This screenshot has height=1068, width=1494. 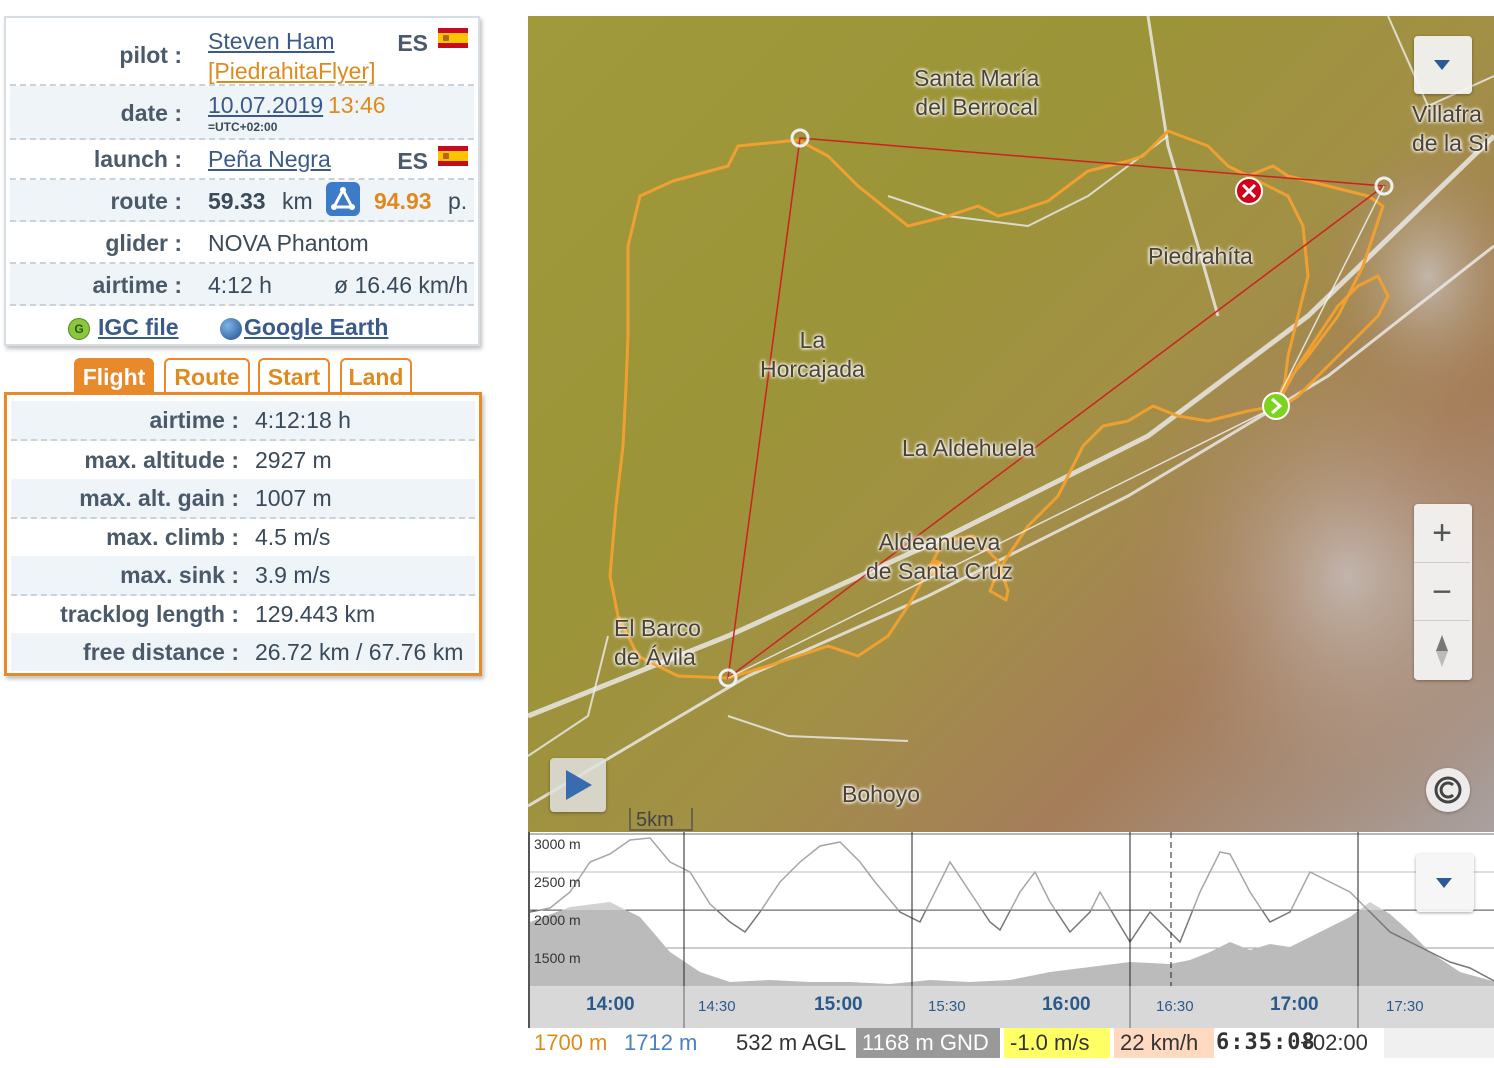 I want to click on pilot-name-link: Steven Ham, so click(x=271, y=41).